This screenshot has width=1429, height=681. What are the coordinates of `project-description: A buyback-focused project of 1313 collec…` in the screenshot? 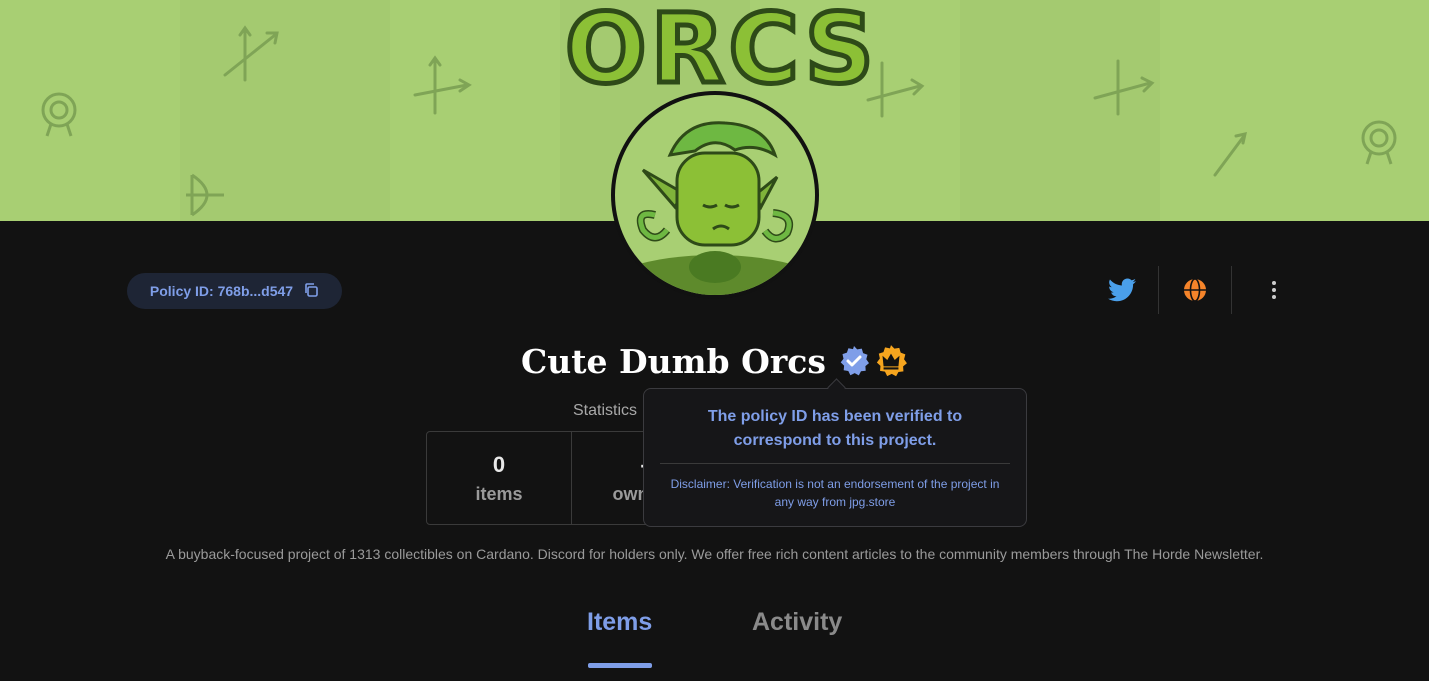 It's located at (714, 554).